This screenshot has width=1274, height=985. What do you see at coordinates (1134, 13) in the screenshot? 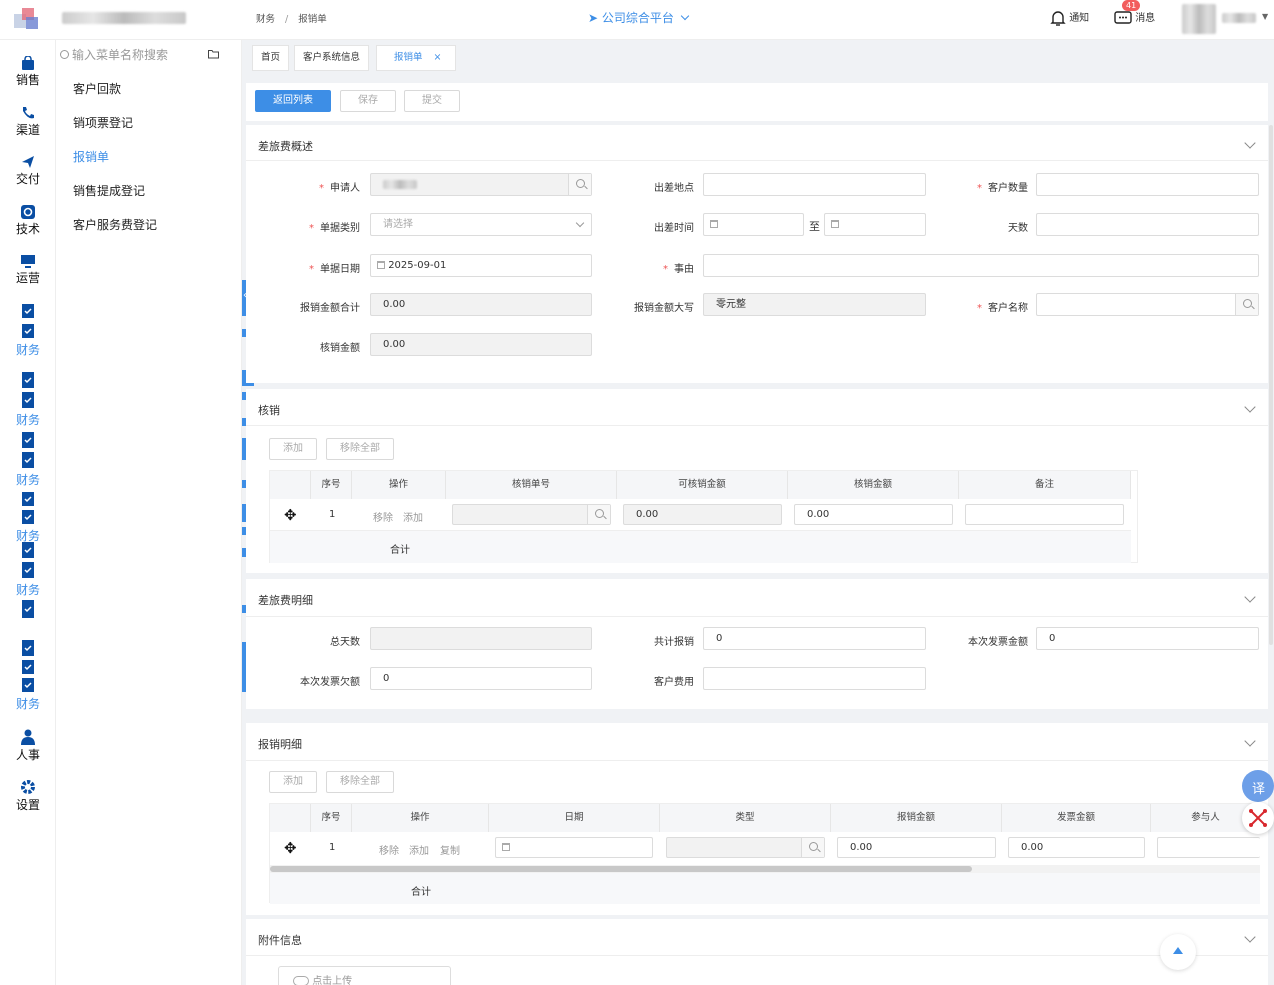
I see `message-button: 消息 41` at bounding box center [1134, 13].